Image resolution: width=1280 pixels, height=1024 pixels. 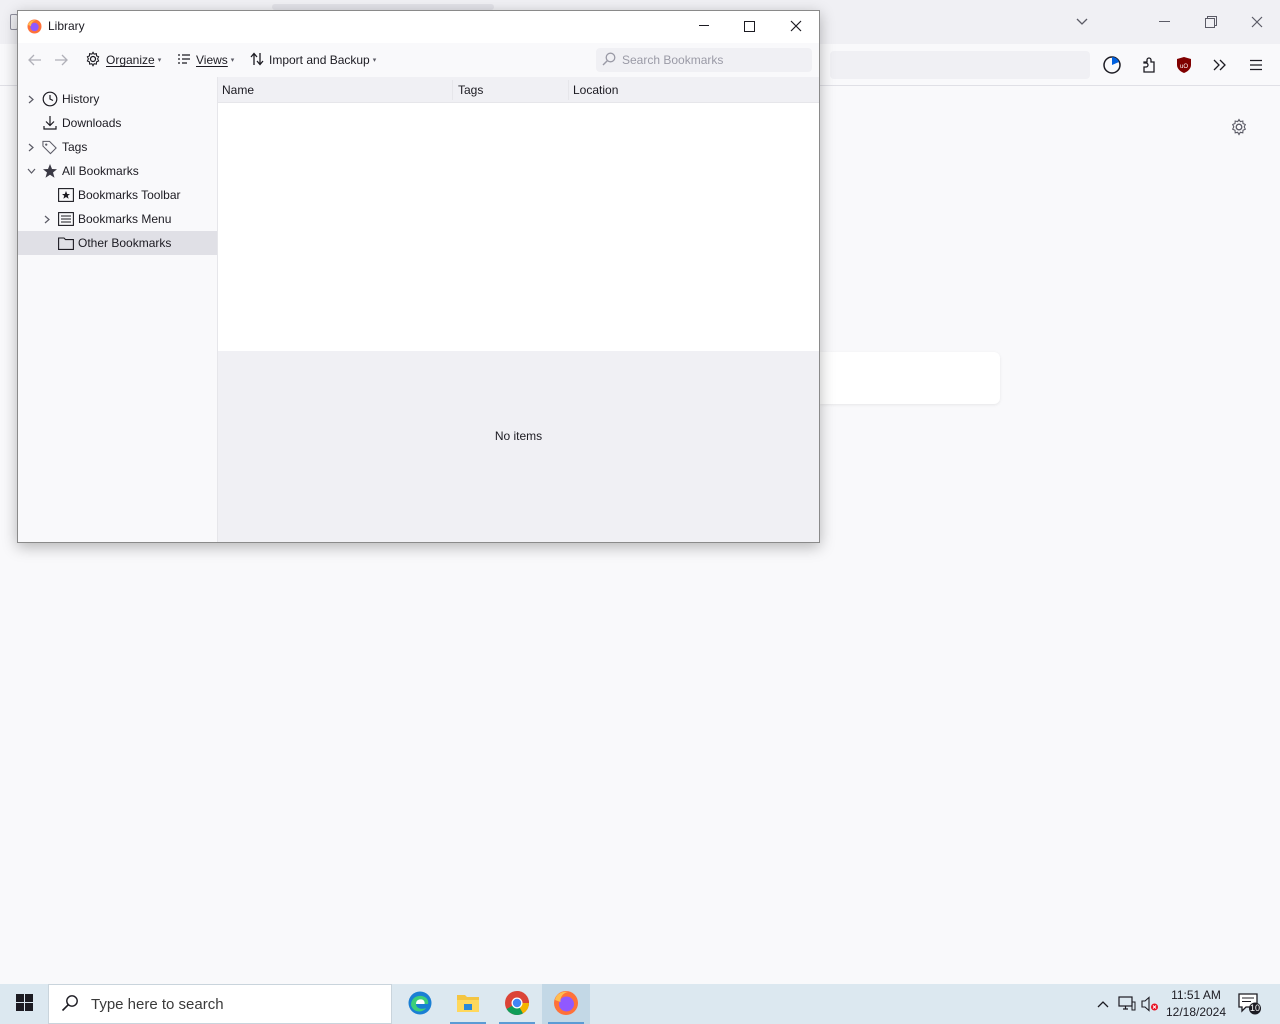 I want to click on hamburger-menu-icon, so click(x=1256, y=65).